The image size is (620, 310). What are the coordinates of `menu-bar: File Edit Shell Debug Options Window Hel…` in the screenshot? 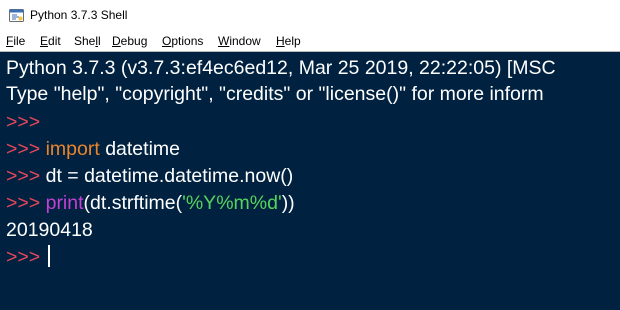 It's located at (310, 41).